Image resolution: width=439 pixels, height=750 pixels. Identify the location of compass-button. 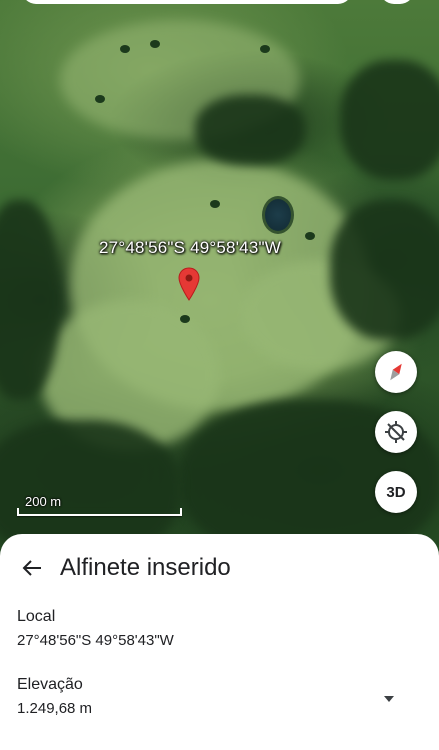
(396, 372).